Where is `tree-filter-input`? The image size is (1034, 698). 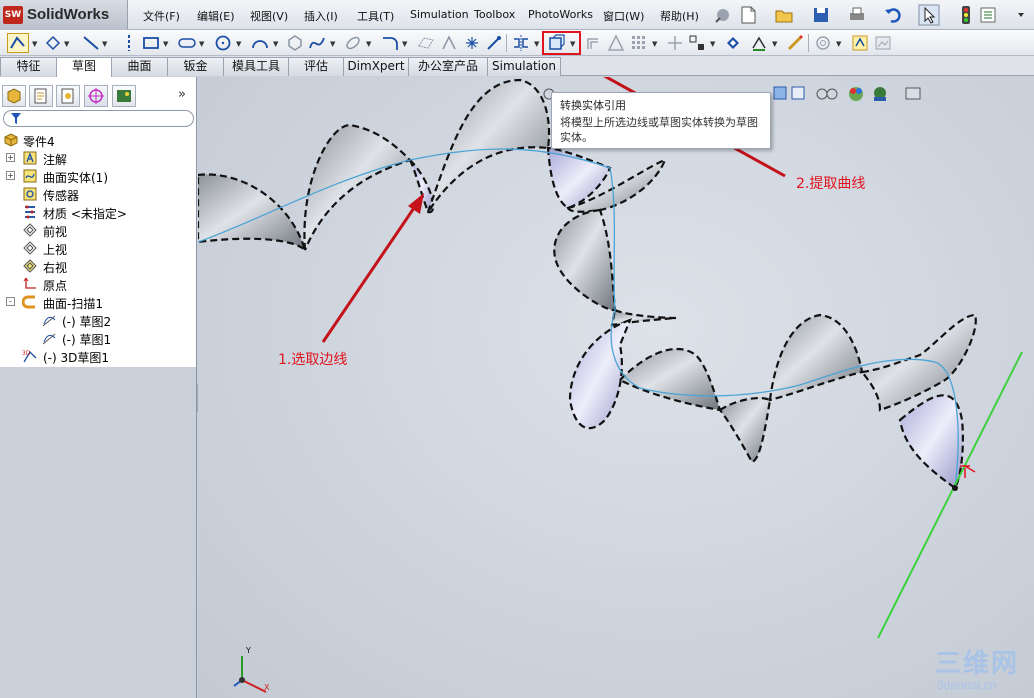
tree-filter-input is located at coordinates (98, 118).